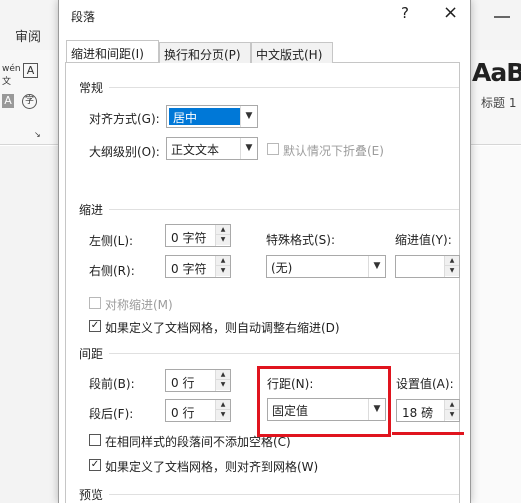 Image resolution: width=521 pixels, height=503 pixels. I want to click on right-indent-value: 0 字符, so click(189, 269).